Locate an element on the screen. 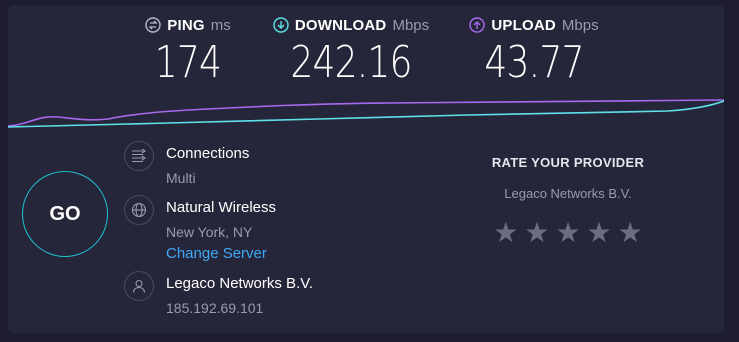 The width and height of the screenshot is (739, 342). connections-icon is located at coordinates (139, 156).